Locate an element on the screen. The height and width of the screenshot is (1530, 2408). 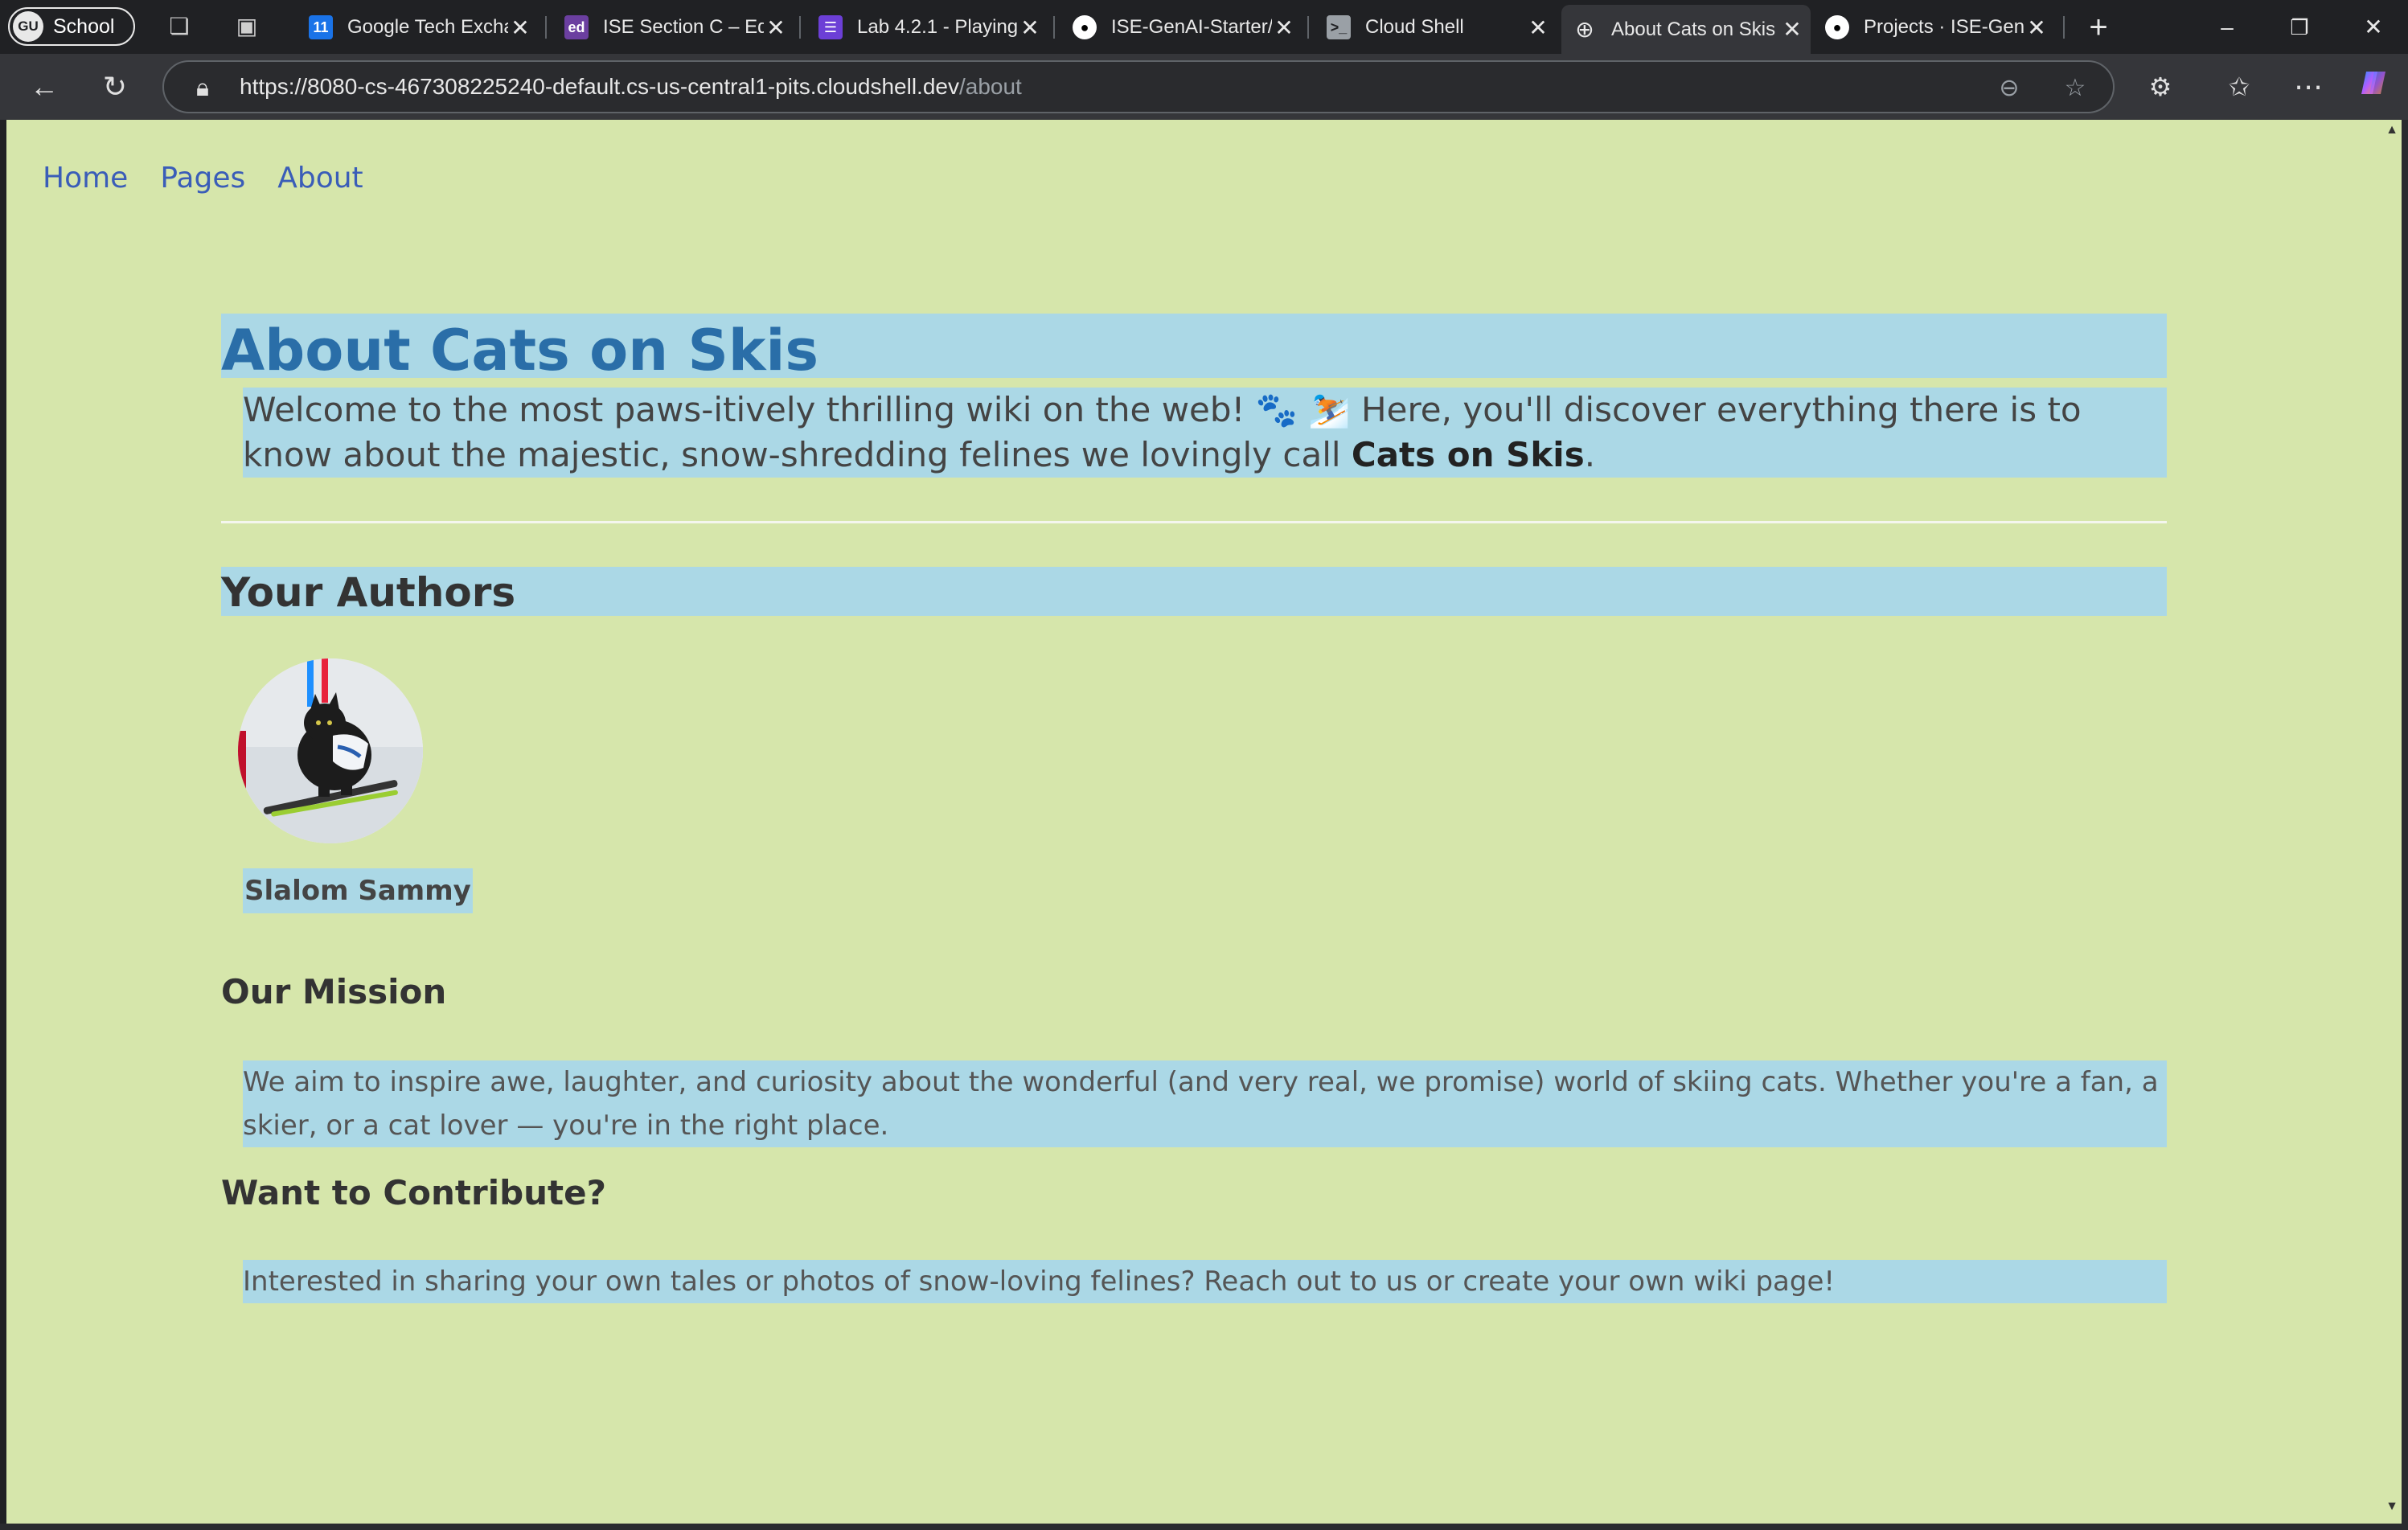
ed-icon: ed is located at coordinates (576, 27).